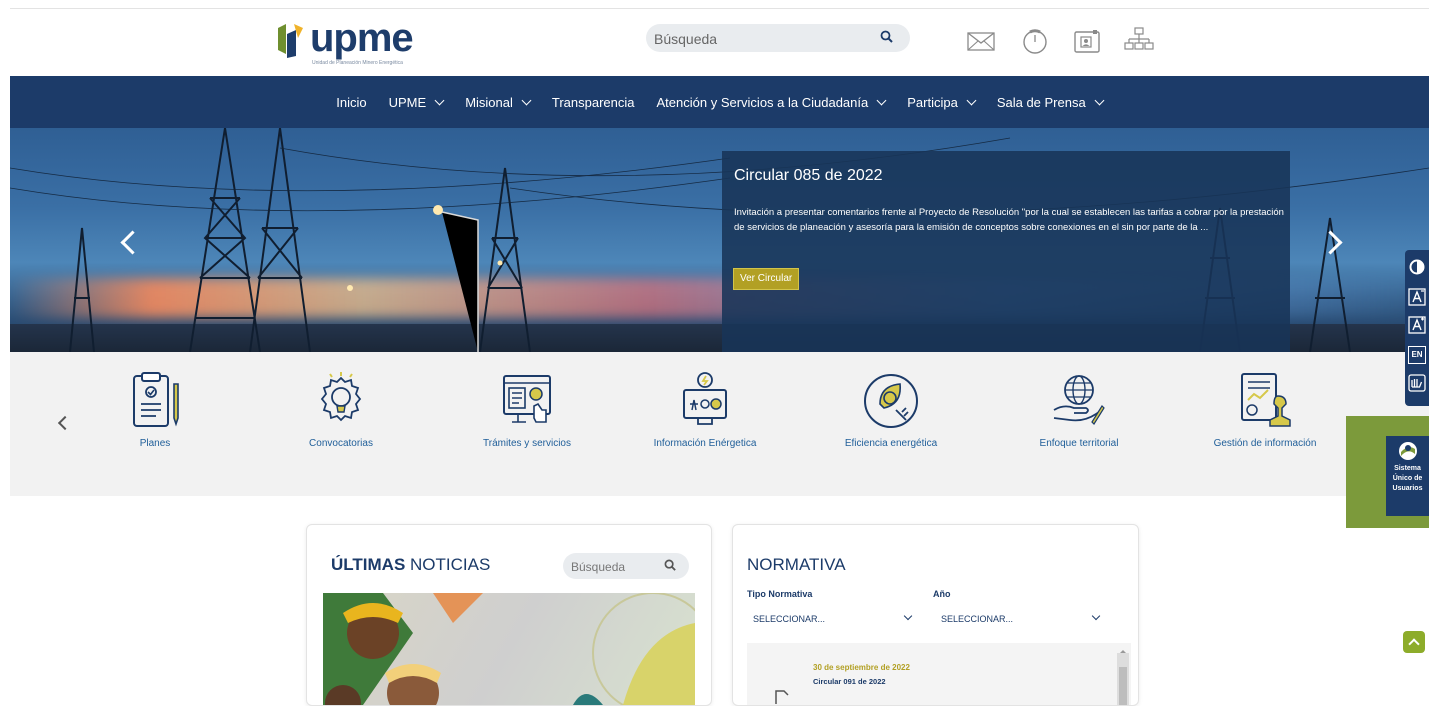 Image resolution: width=1429 pixels, height=706 pixels. Describe the element at coordinates (891, 443) in the screenshot. I see `service-label: Eficiencia energética` at that location.